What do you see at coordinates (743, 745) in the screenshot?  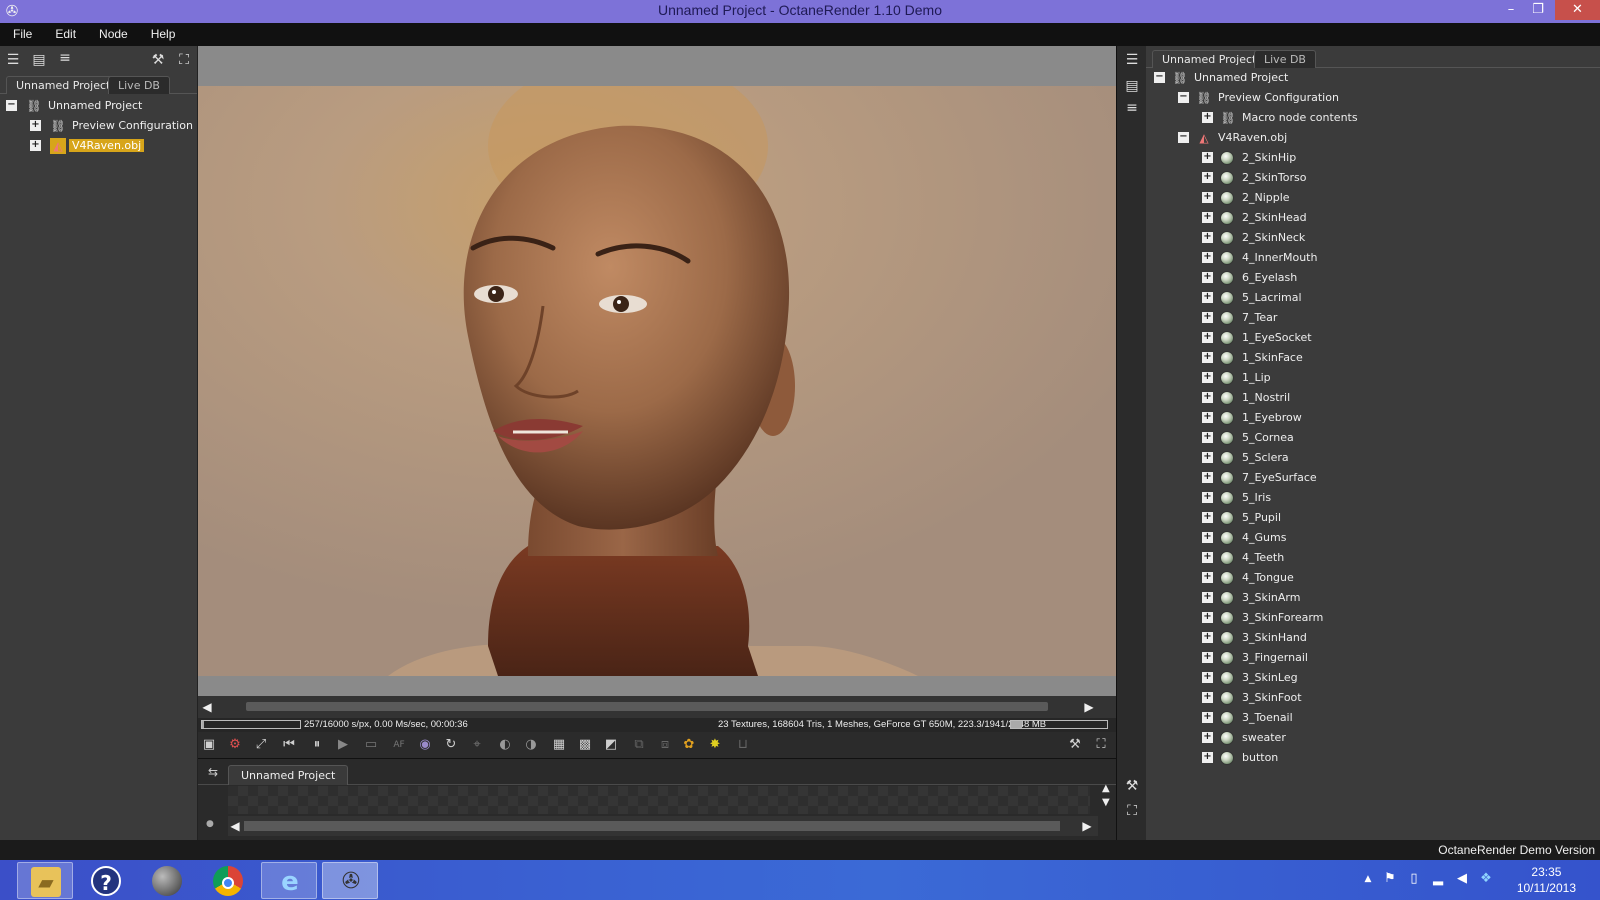 I see `lock-icon: ⊔` at bounding box center [743, 745].